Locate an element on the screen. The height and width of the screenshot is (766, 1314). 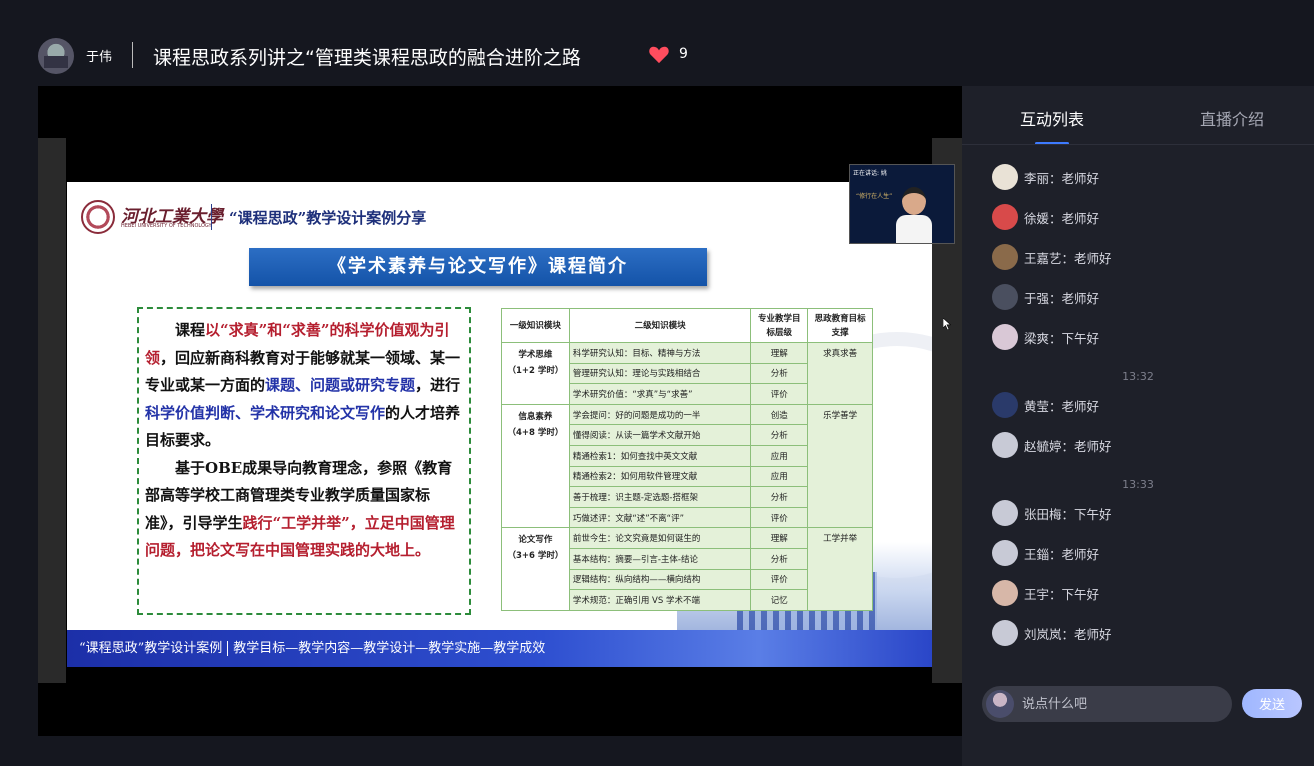
speaker-video is located at coordinates (913, 214).